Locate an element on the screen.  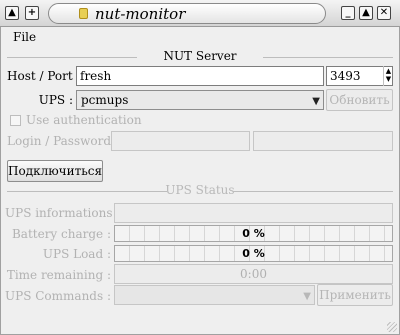
menu-bar: File is located at coordinates (200, 37).